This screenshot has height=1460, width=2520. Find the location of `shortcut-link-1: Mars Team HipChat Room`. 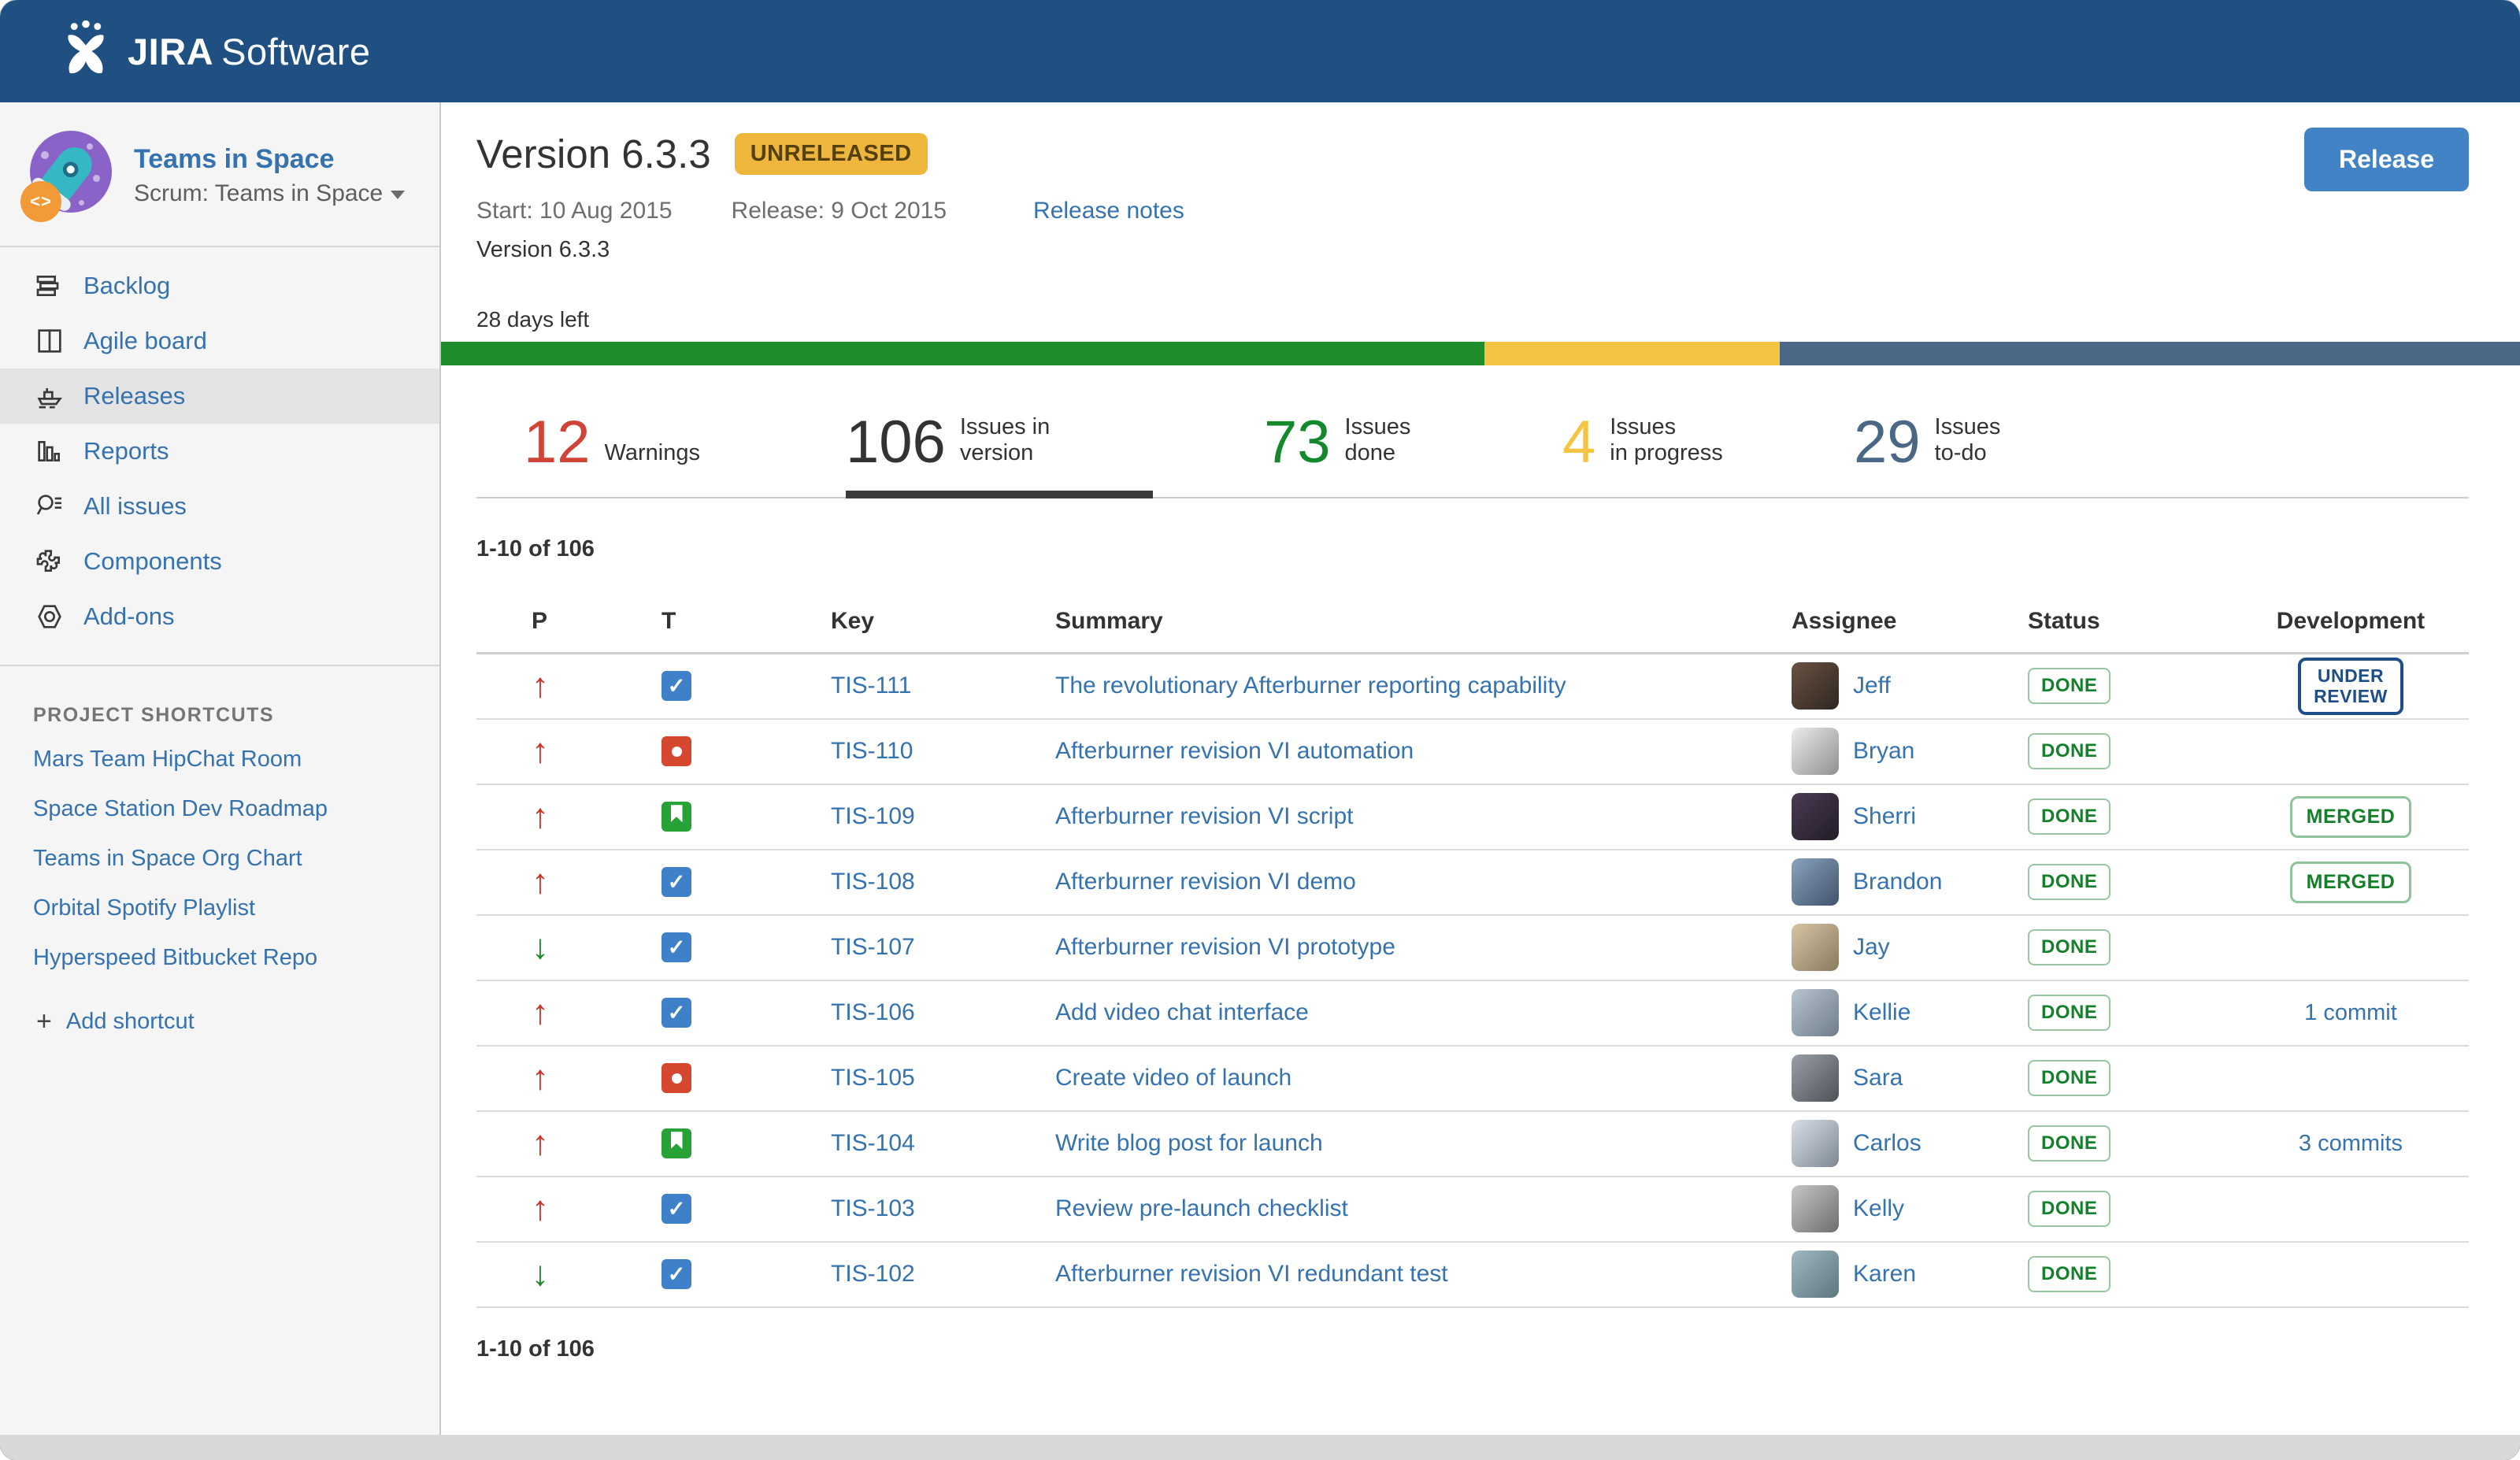

shortcut-link-1: Mars Team HipChat Room is located at coordinates (167, 759).